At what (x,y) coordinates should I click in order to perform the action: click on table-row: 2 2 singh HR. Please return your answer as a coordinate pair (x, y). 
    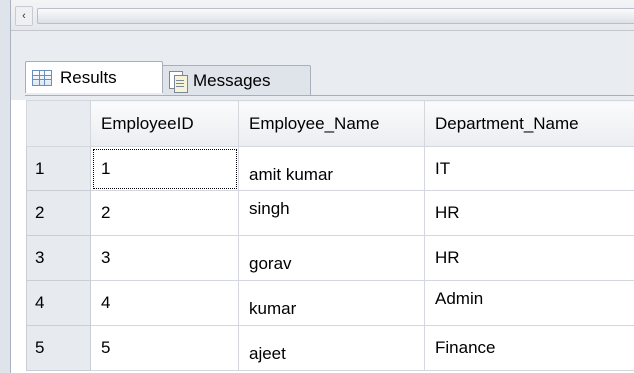
    Looking at the image, I should click on (330, 213).